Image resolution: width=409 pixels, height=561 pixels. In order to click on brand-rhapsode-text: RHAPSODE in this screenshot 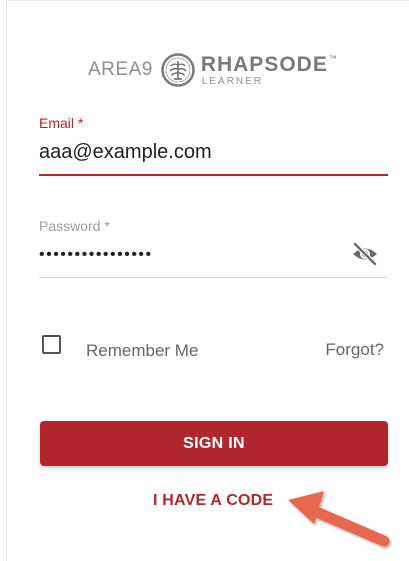, I will do `click(264, 64)`.